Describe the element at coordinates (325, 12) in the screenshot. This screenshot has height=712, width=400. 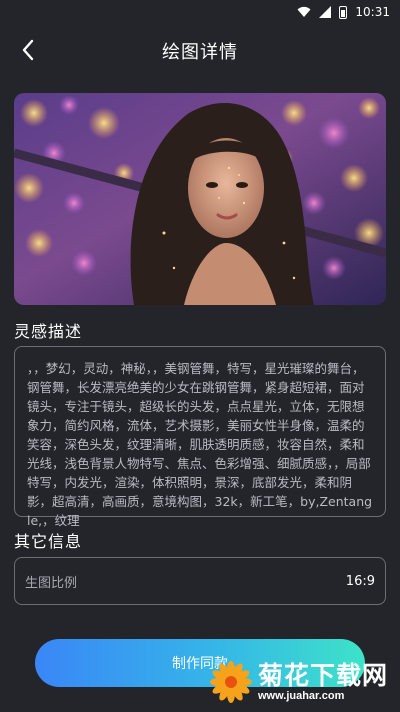
I see `signal-icon` at that location.